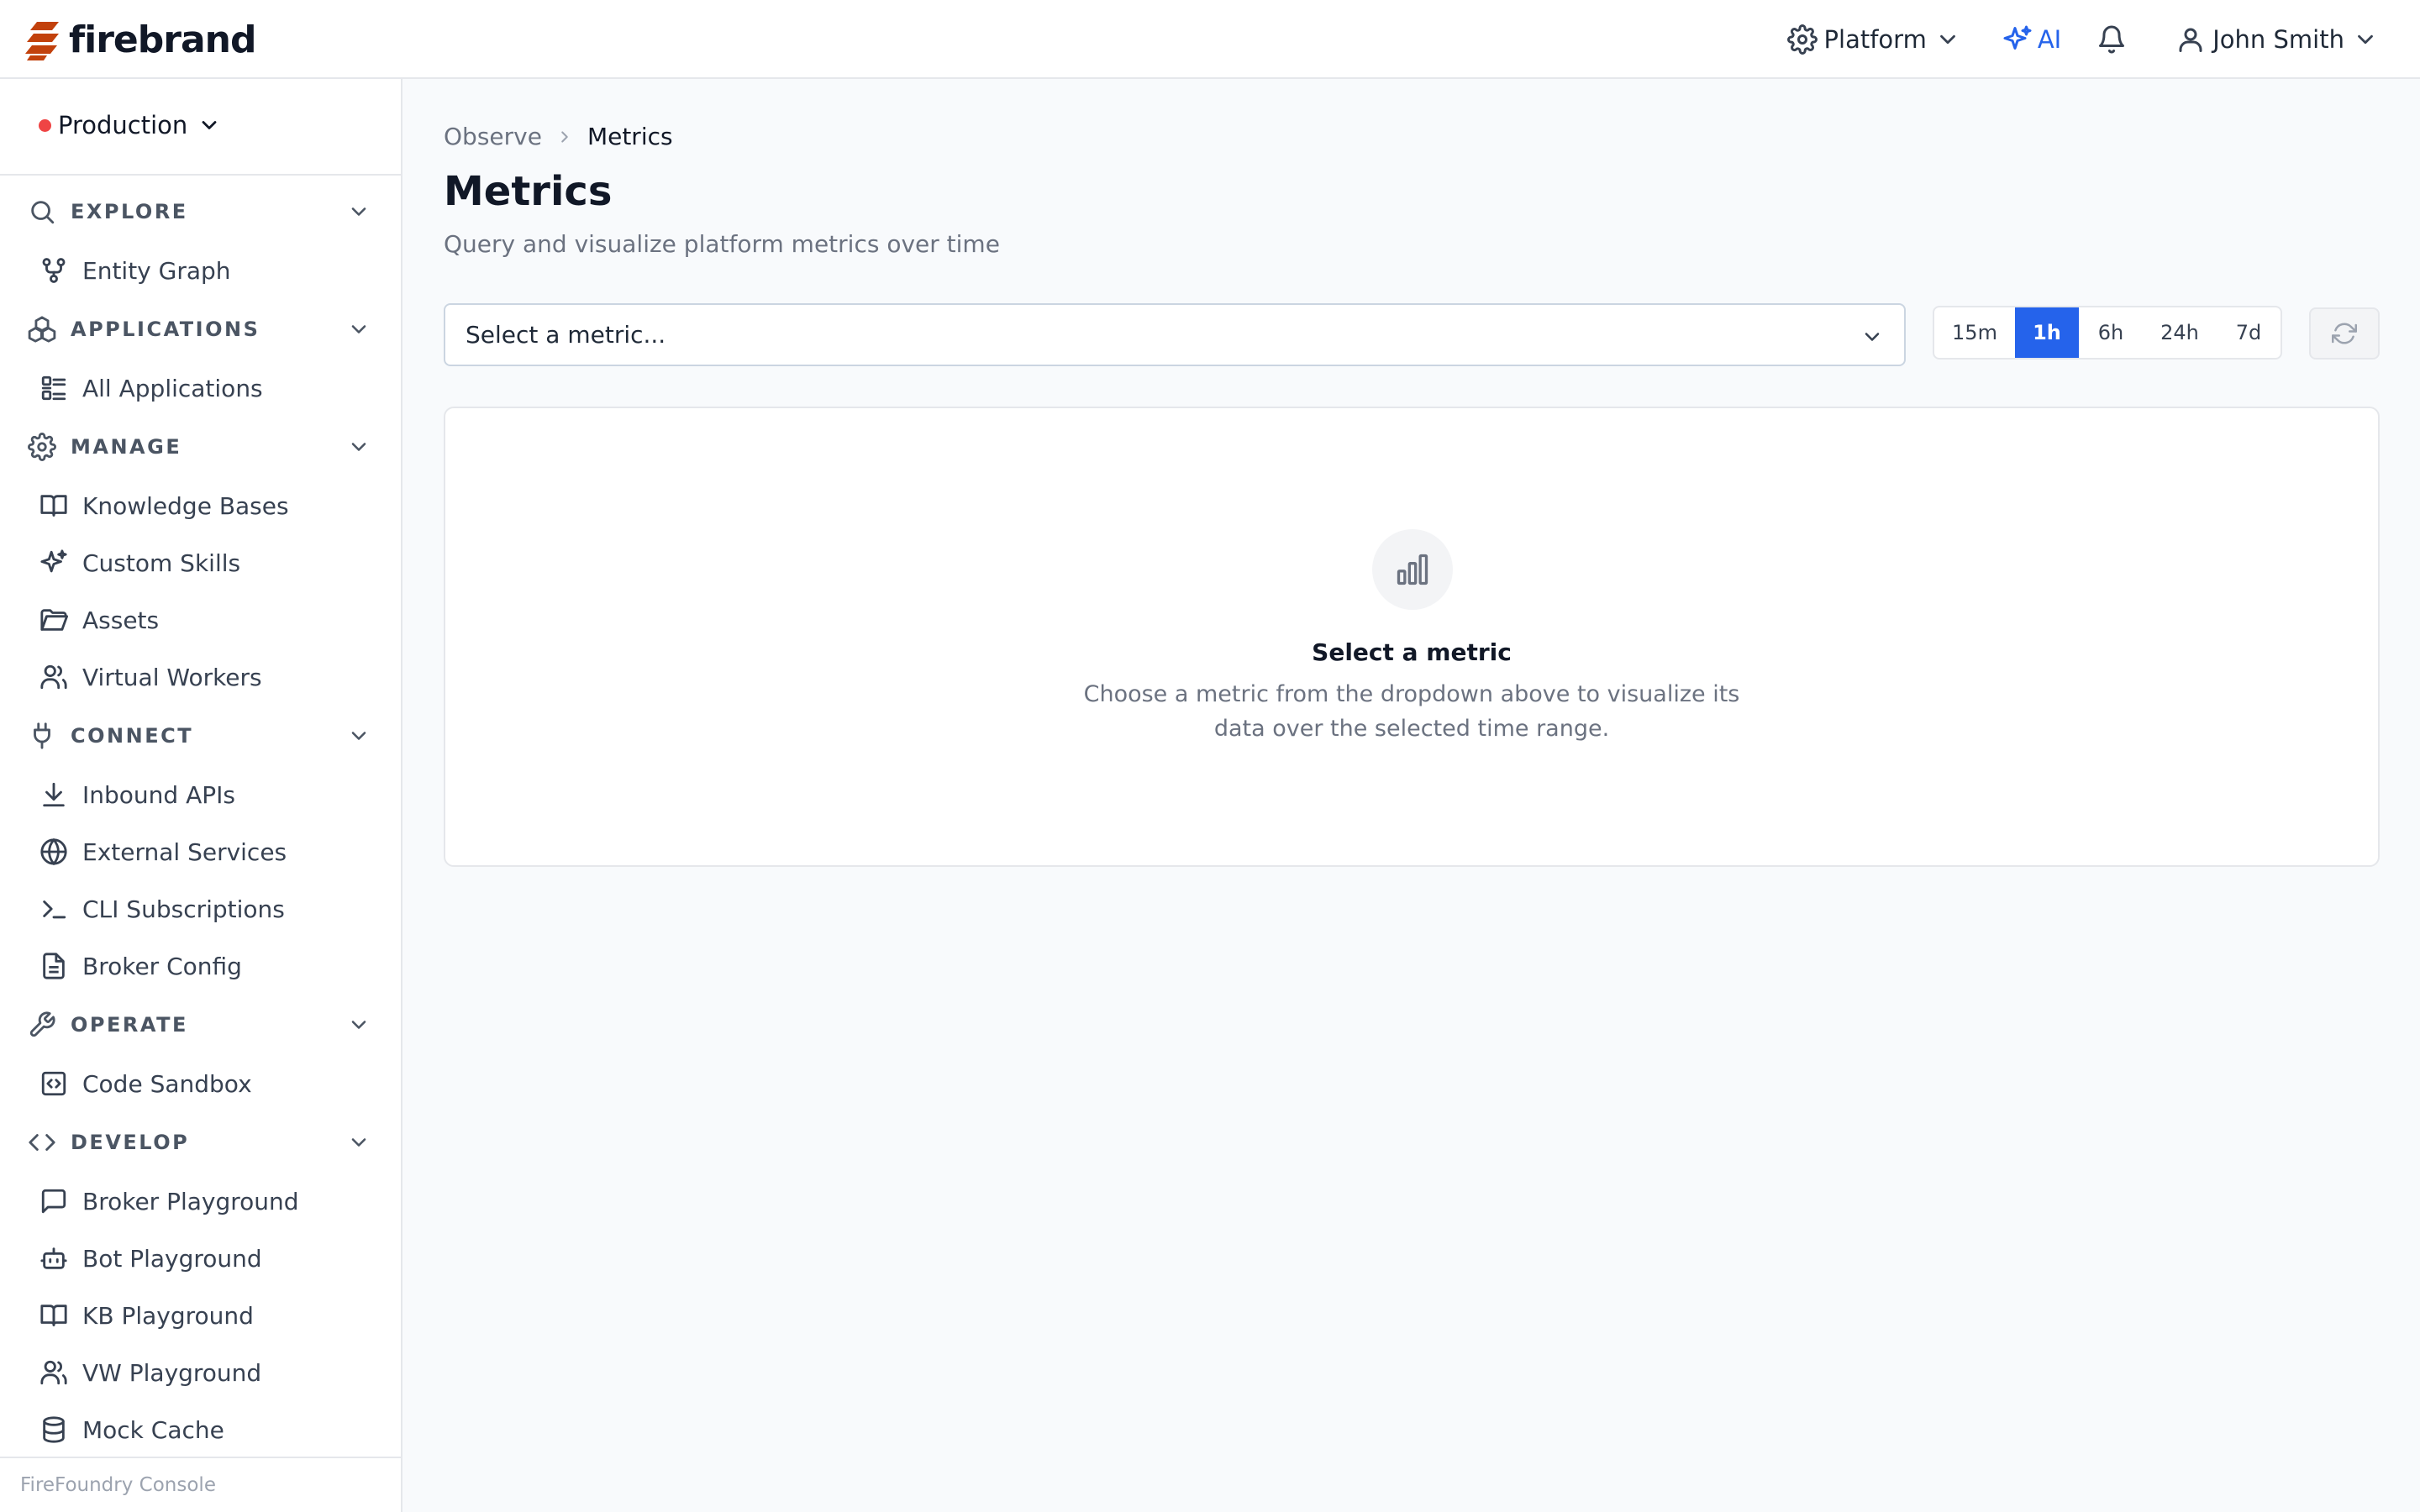 The image size is (2420, 1512). I want to click on section-operate: OPERATE, so click(200, 1025).